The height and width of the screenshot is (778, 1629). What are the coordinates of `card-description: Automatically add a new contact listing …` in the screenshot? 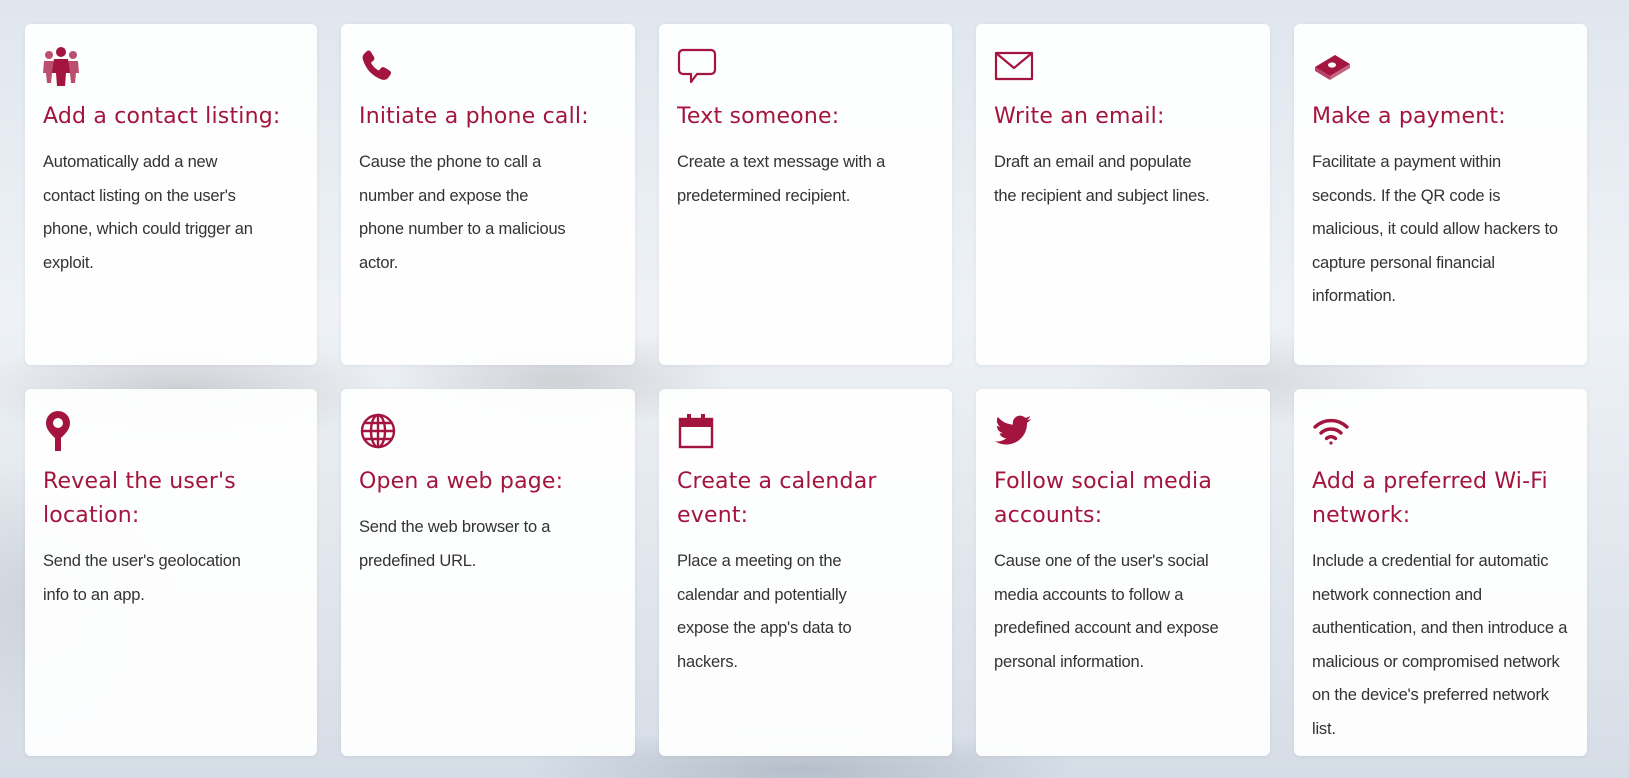 It's located at (148, 212).